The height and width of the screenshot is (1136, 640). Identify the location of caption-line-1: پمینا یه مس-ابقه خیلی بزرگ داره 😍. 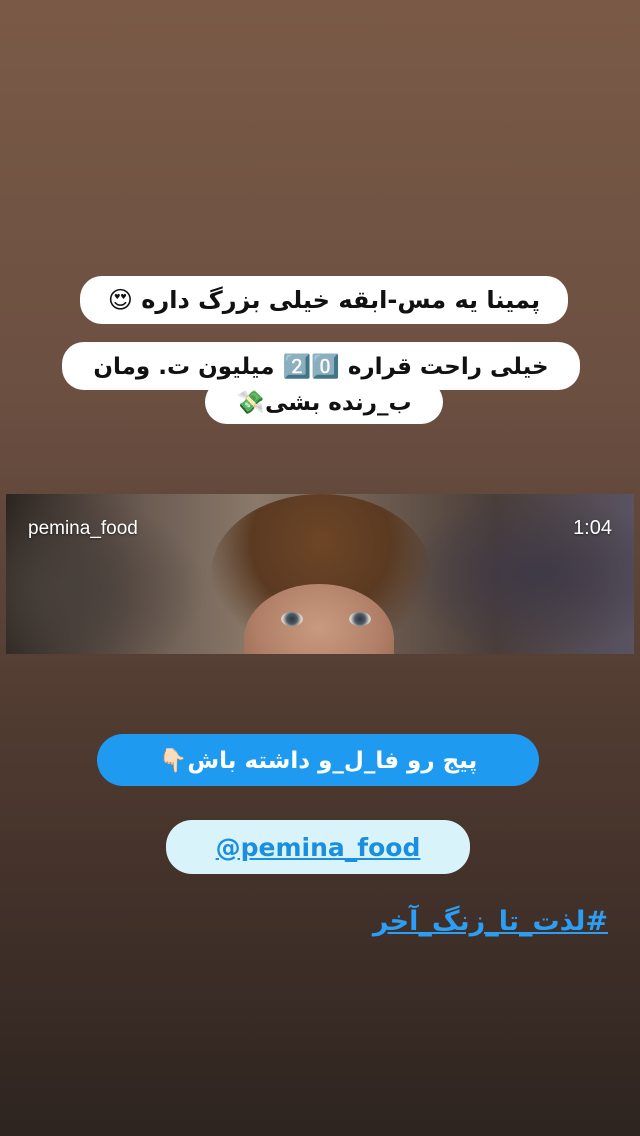
(324, 300).